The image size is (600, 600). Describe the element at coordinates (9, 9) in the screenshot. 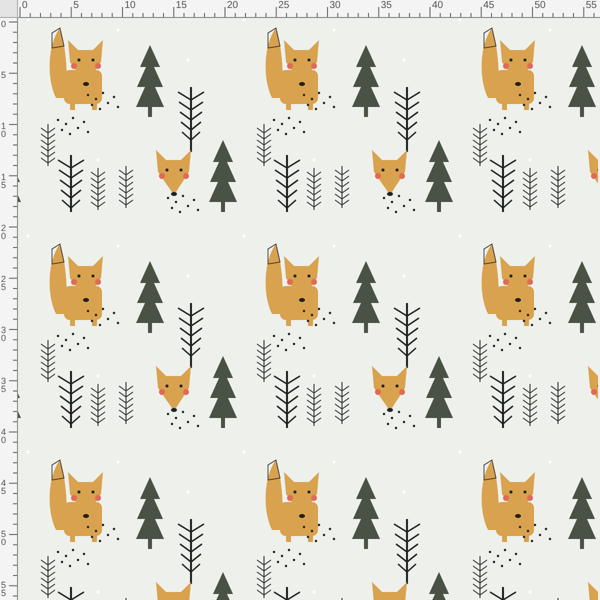

I see `ruler-corner` at that location.